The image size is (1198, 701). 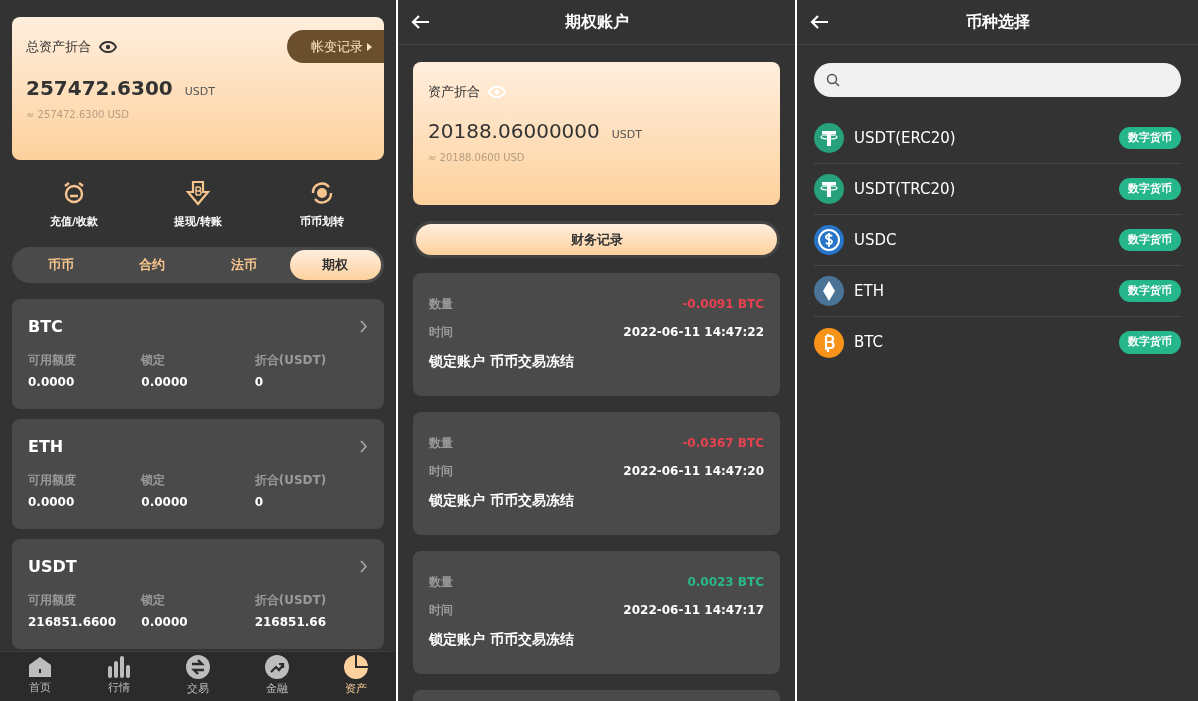 I want to click on currency-row: USDT(TRC20) 数字货币, so click(x=997, y=189).